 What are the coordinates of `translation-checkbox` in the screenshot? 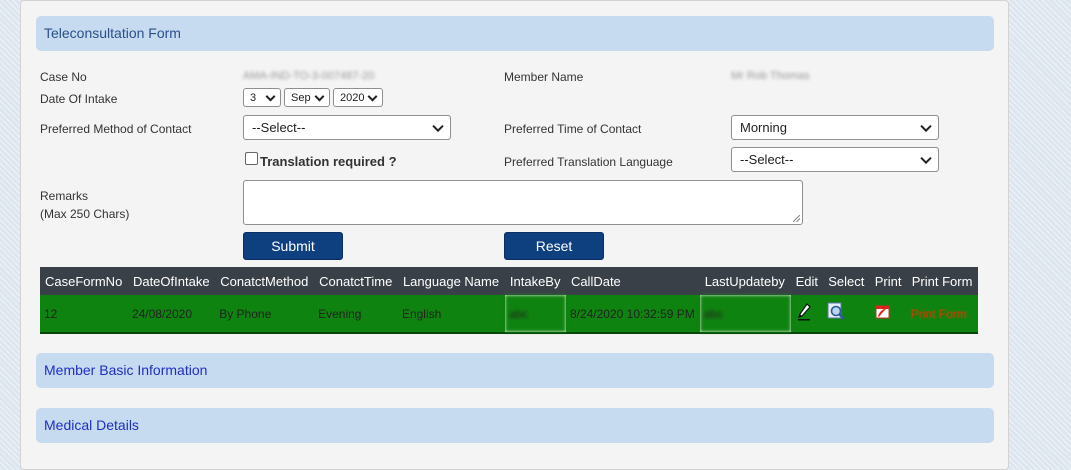 It's located at (251, 158).